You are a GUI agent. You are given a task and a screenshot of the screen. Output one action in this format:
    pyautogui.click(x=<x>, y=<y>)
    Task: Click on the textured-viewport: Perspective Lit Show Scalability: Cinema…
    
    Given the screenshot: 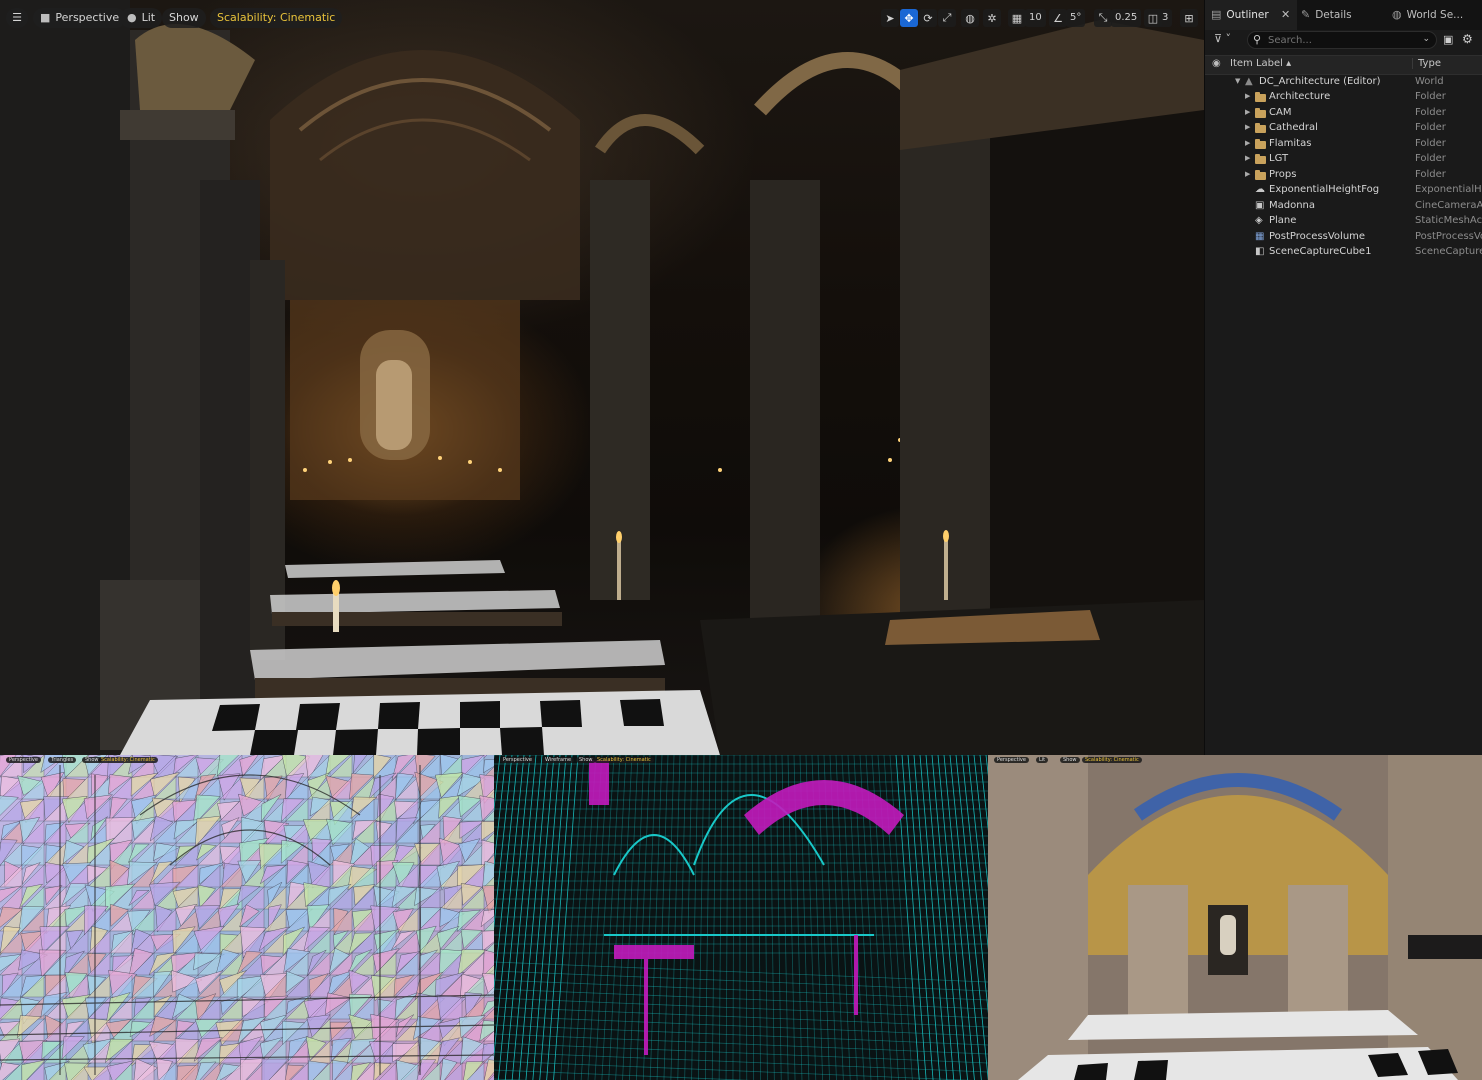 What is the action you would take?
    pyautogui.click(x=1235, y=917)
    